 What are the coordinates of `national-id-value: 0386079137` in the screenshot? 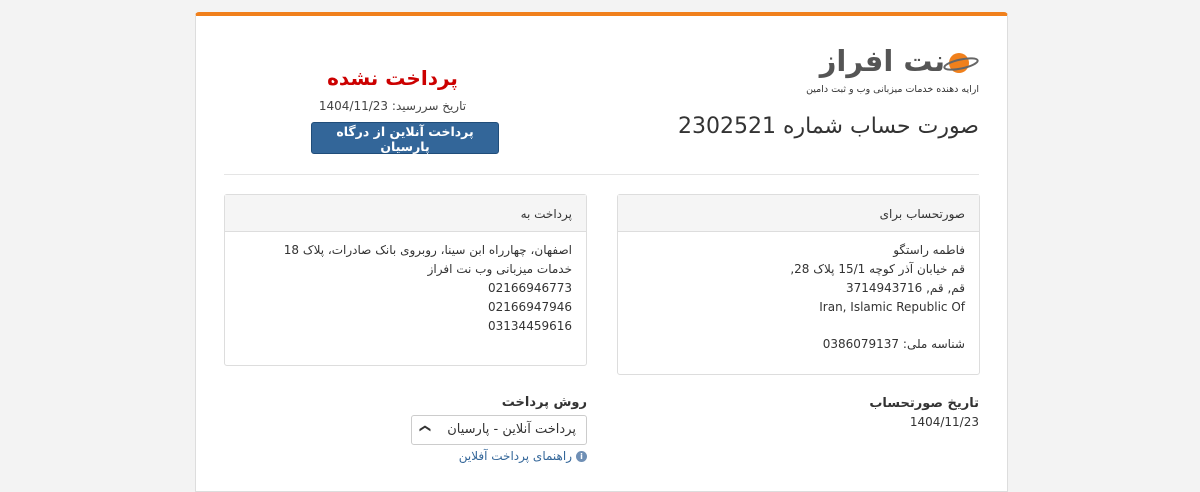 It's located at (861, 344).